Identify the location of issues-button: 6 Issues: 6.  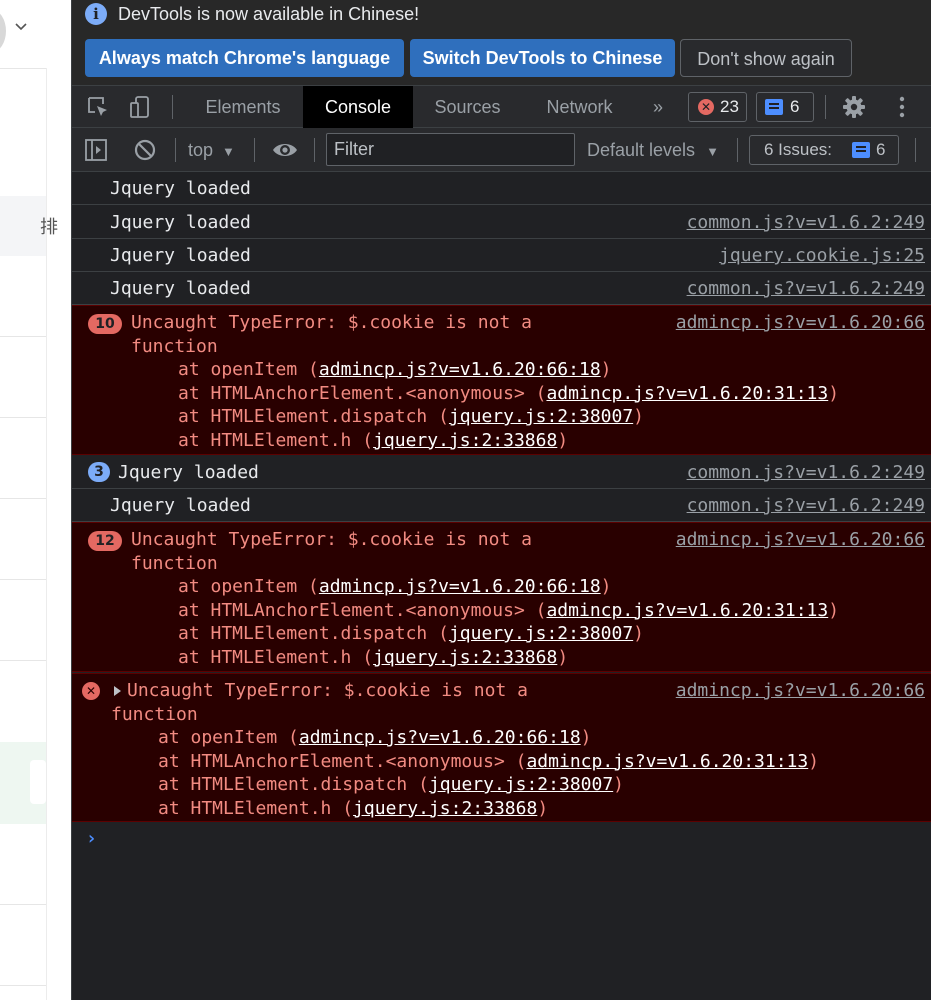
(824, 150).